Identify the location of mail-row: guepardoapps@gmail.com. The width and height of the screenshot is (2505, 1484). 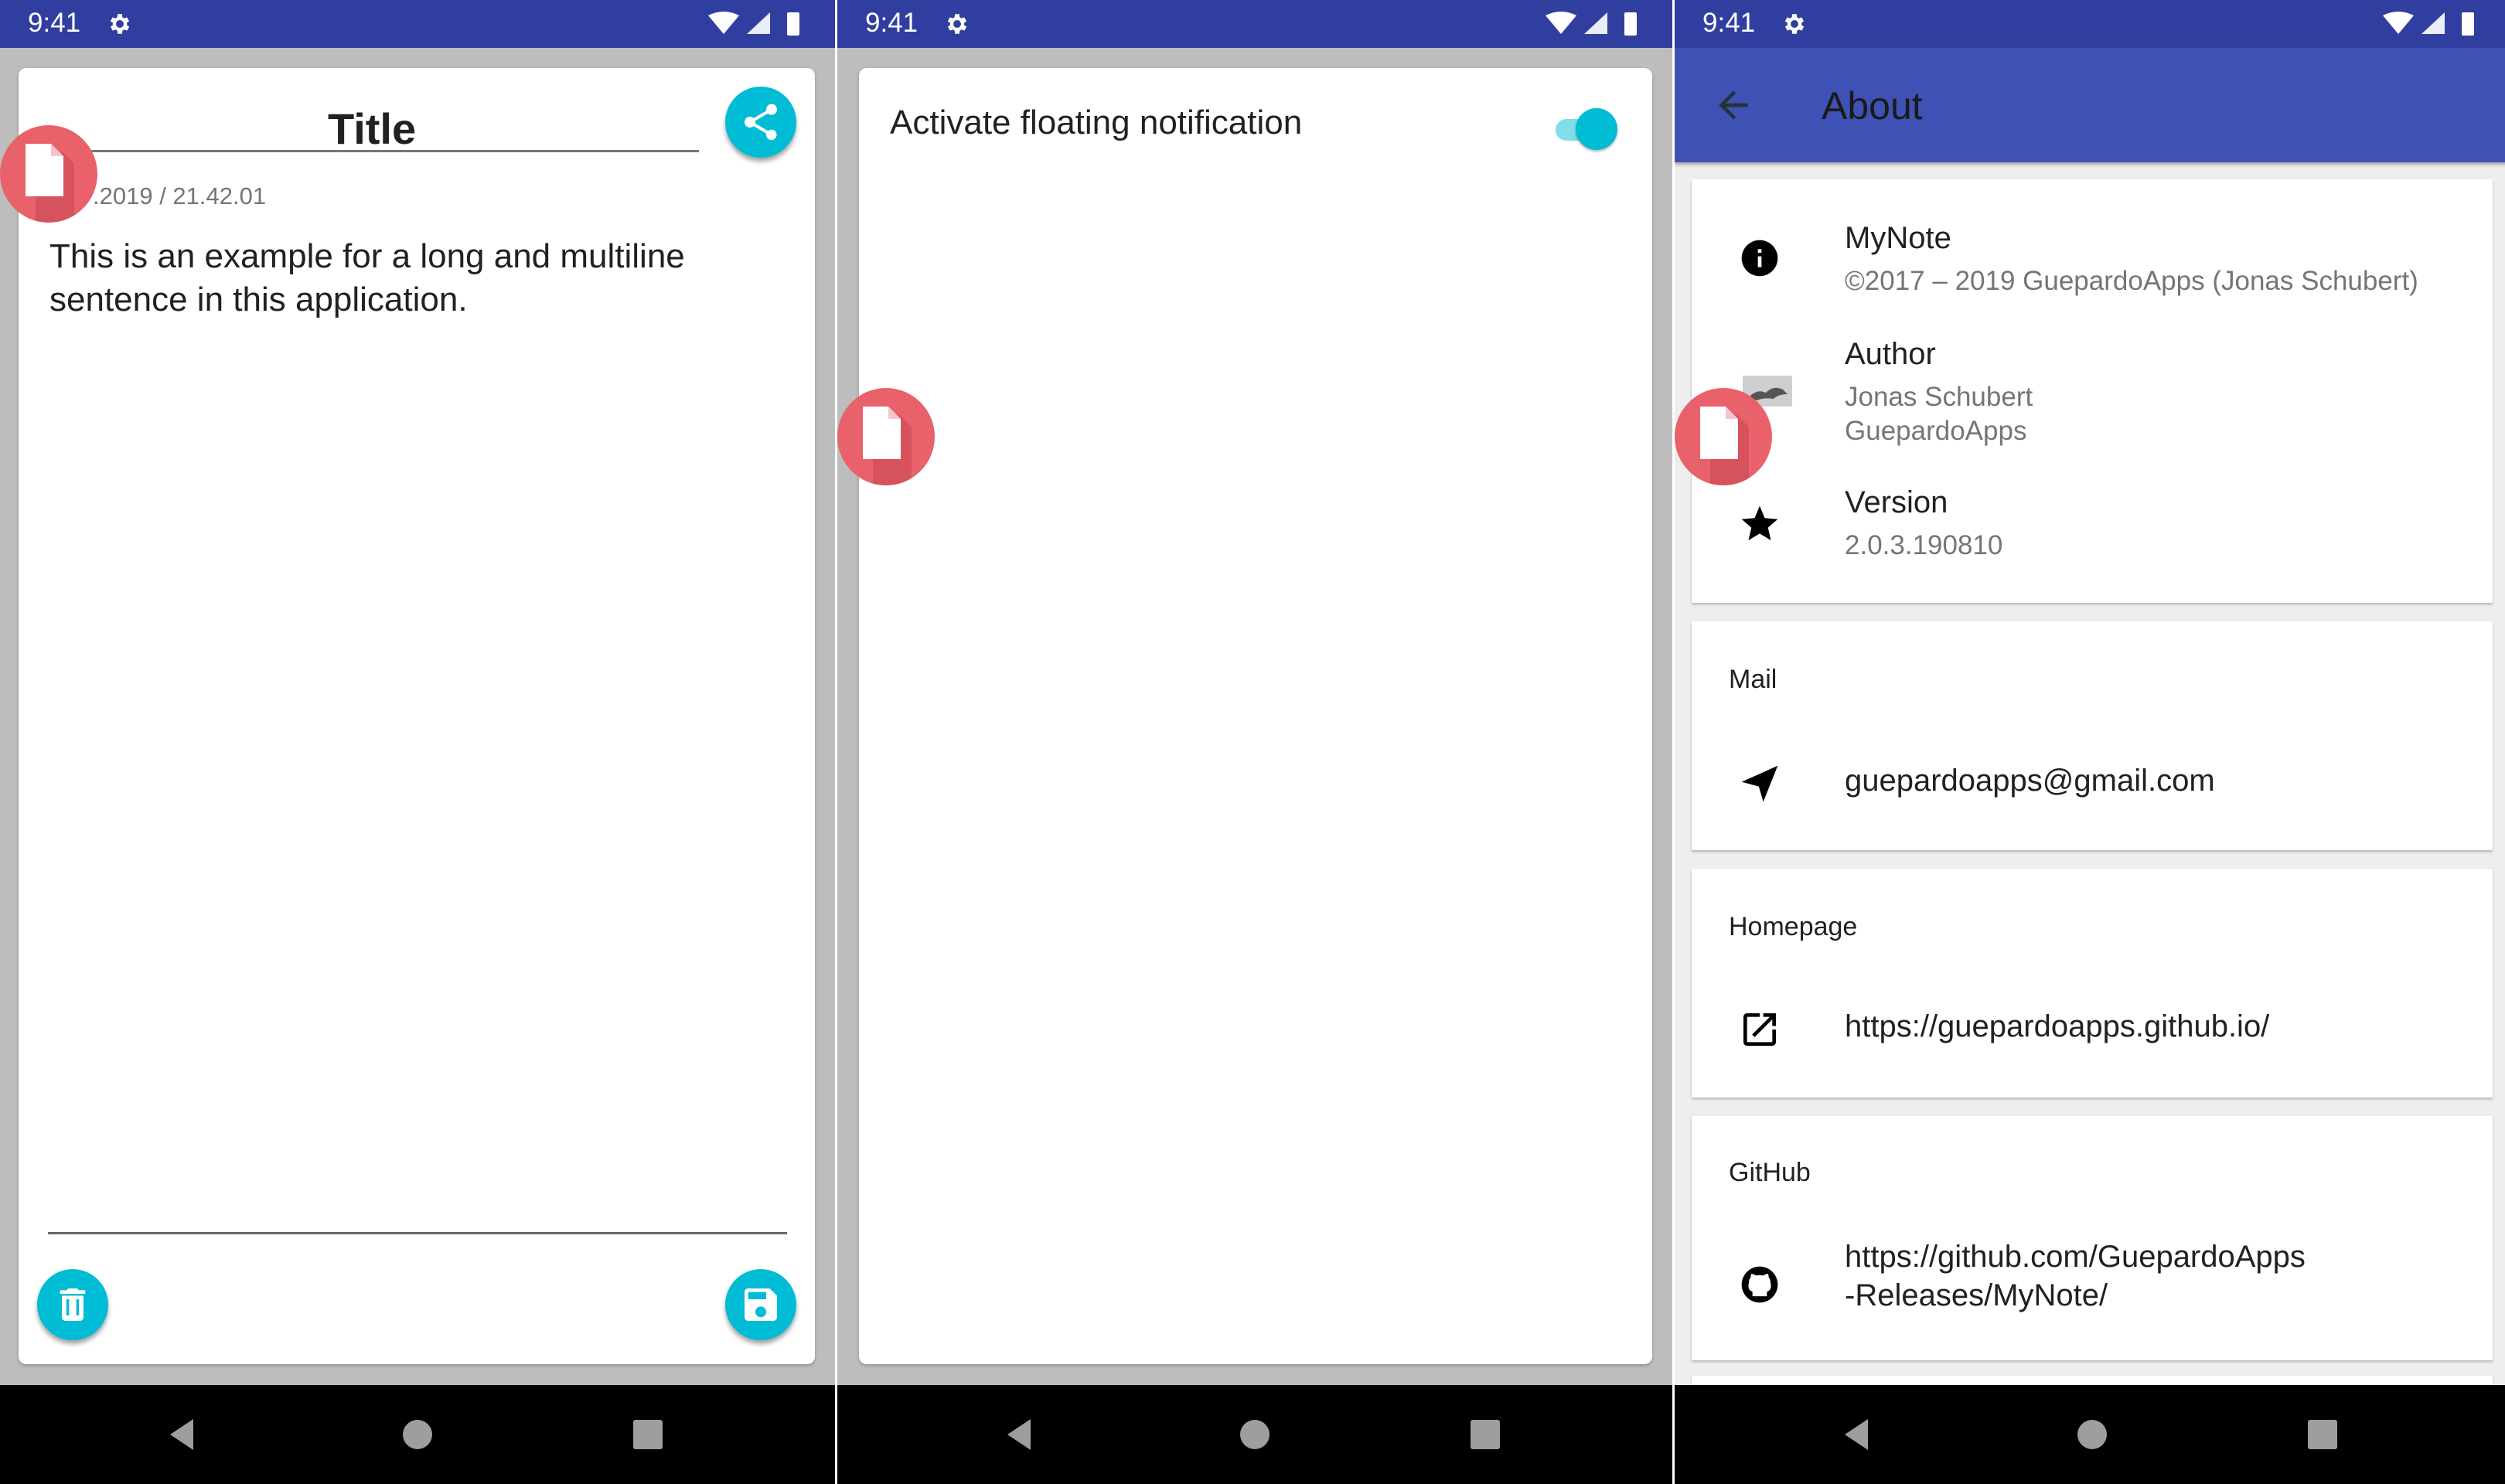
(2092, 783).